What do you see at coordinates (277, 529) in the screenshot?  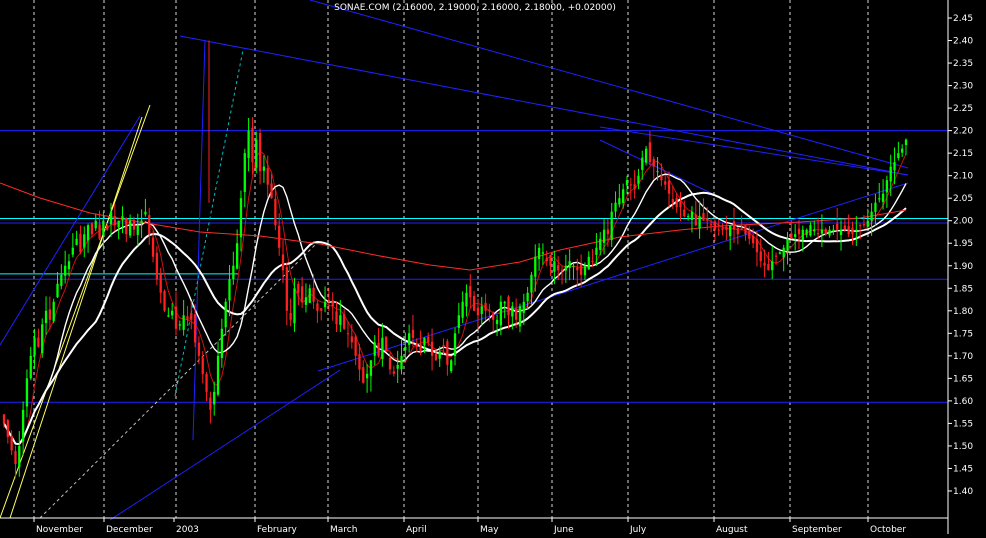 I see `x-tick-label: February` at bounding box center [277, 529].